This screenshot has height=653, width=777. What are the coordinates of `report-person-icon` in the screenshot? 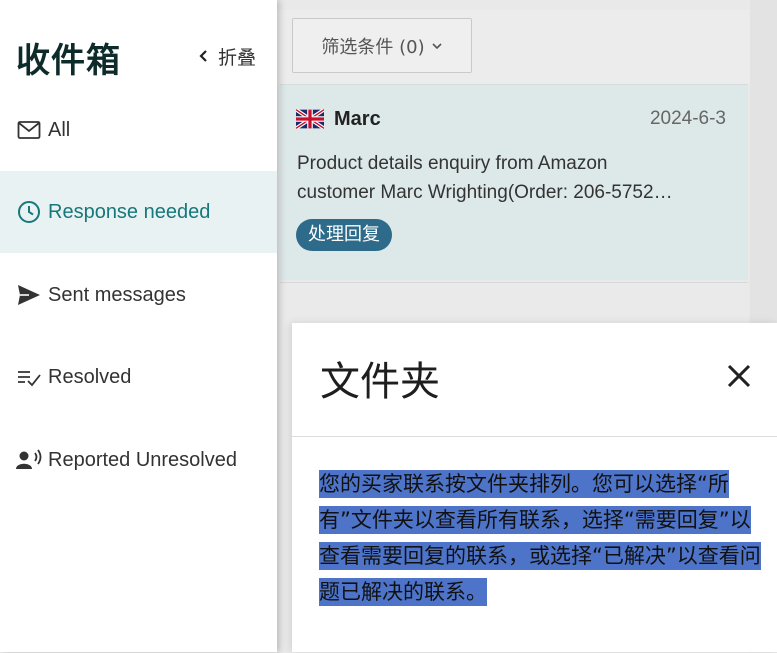 It's located at (29, 460).